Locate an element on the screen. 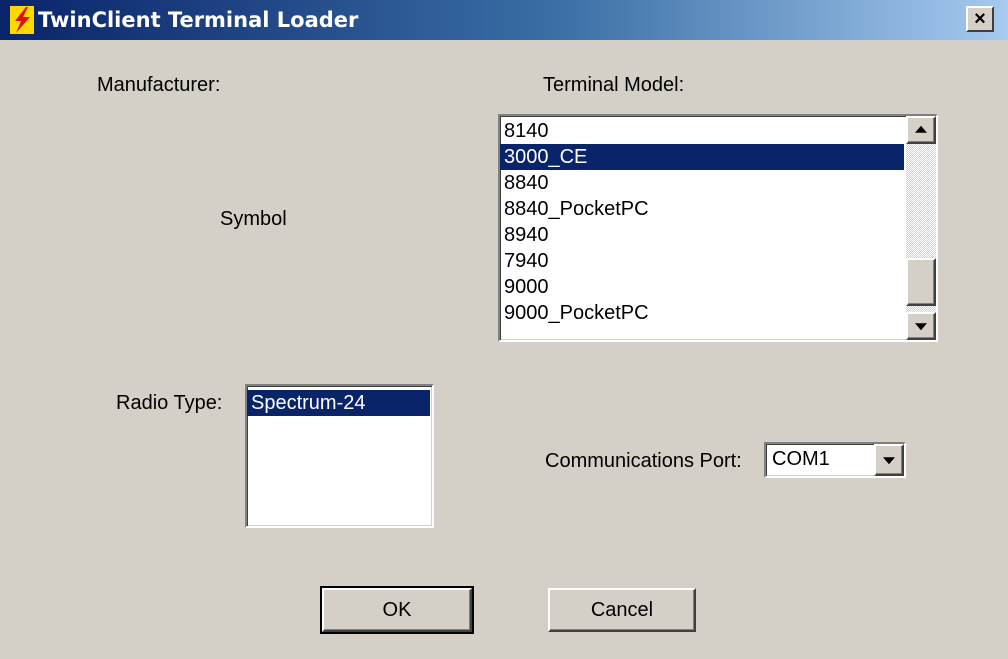 The width and height of the screenshot is (1008, 659). terminal-model-item: 8940 is located at coordinates (702, 235).